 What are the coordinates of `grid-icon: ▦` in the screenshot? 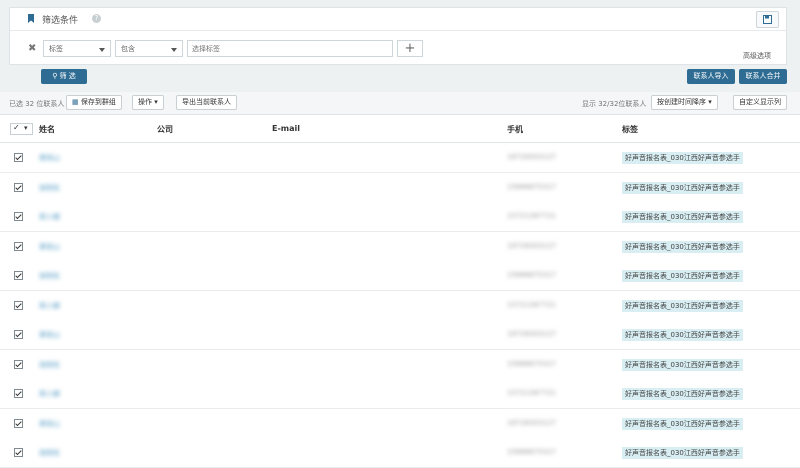 It's located at (75, 102).